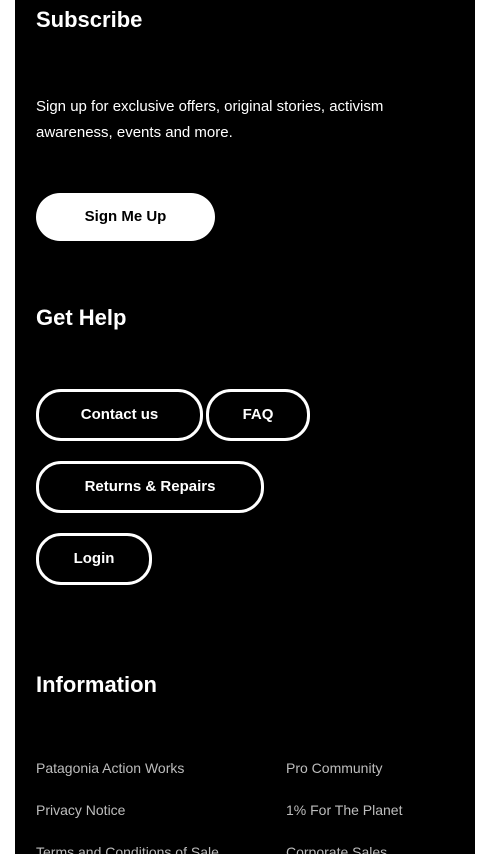 The width and height of the screenshot is (489, 854). What do you see at coordinates (89, 19) in the screenshot?
I see `subscribe-heading: Subscribe` at bounding box center [89, 19].